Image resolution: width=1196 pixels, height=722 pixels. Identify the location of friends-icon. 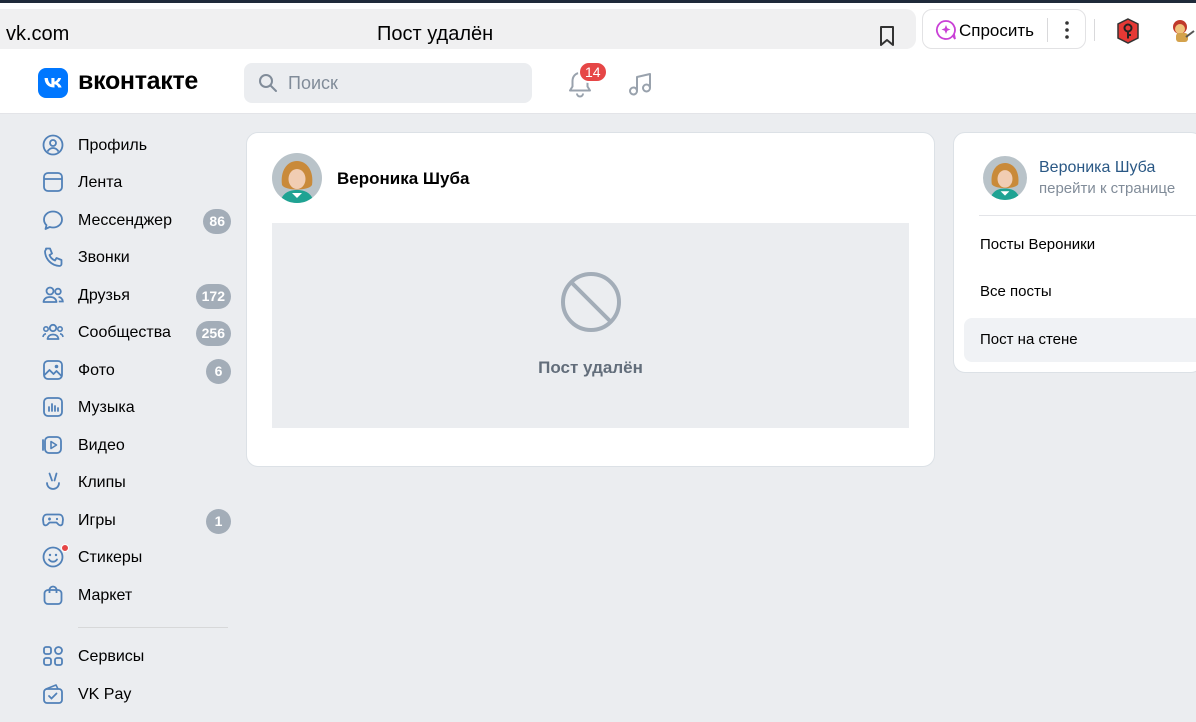
(53, 294).